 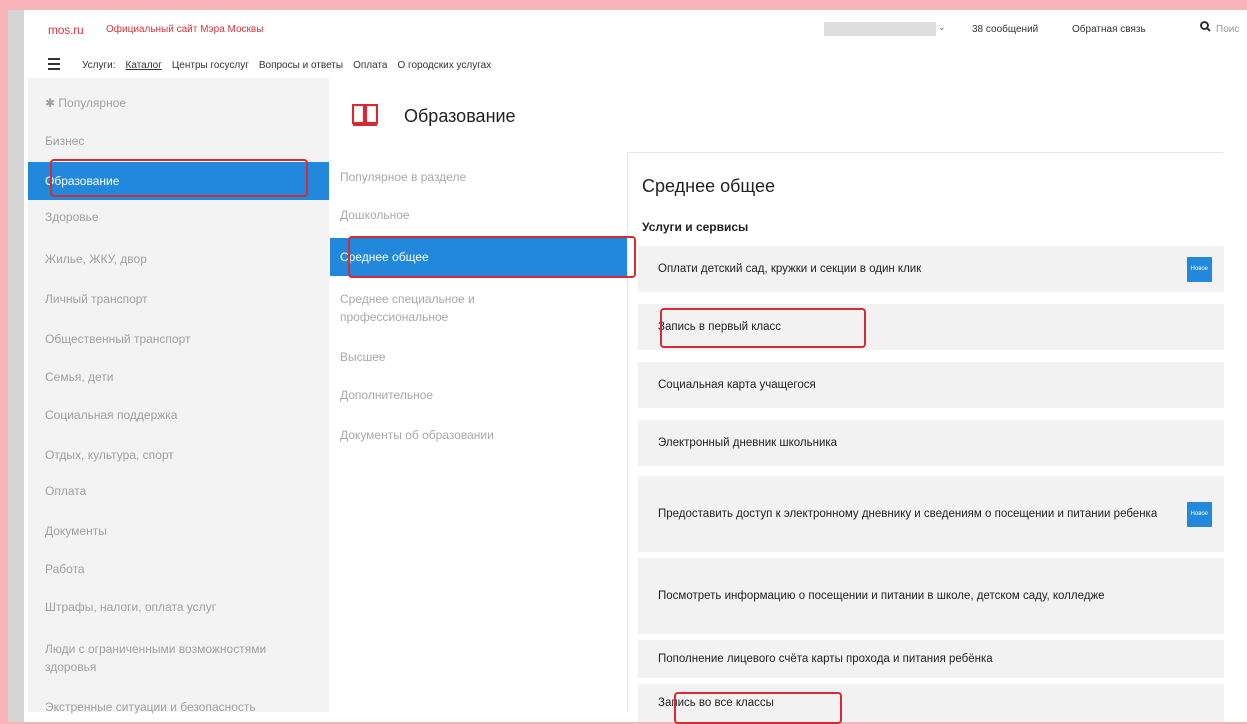 What do you see at coordinates (66, 30) in the screenshot?
I see `site-logo: mos.ru` at bounding box center [66, 30].